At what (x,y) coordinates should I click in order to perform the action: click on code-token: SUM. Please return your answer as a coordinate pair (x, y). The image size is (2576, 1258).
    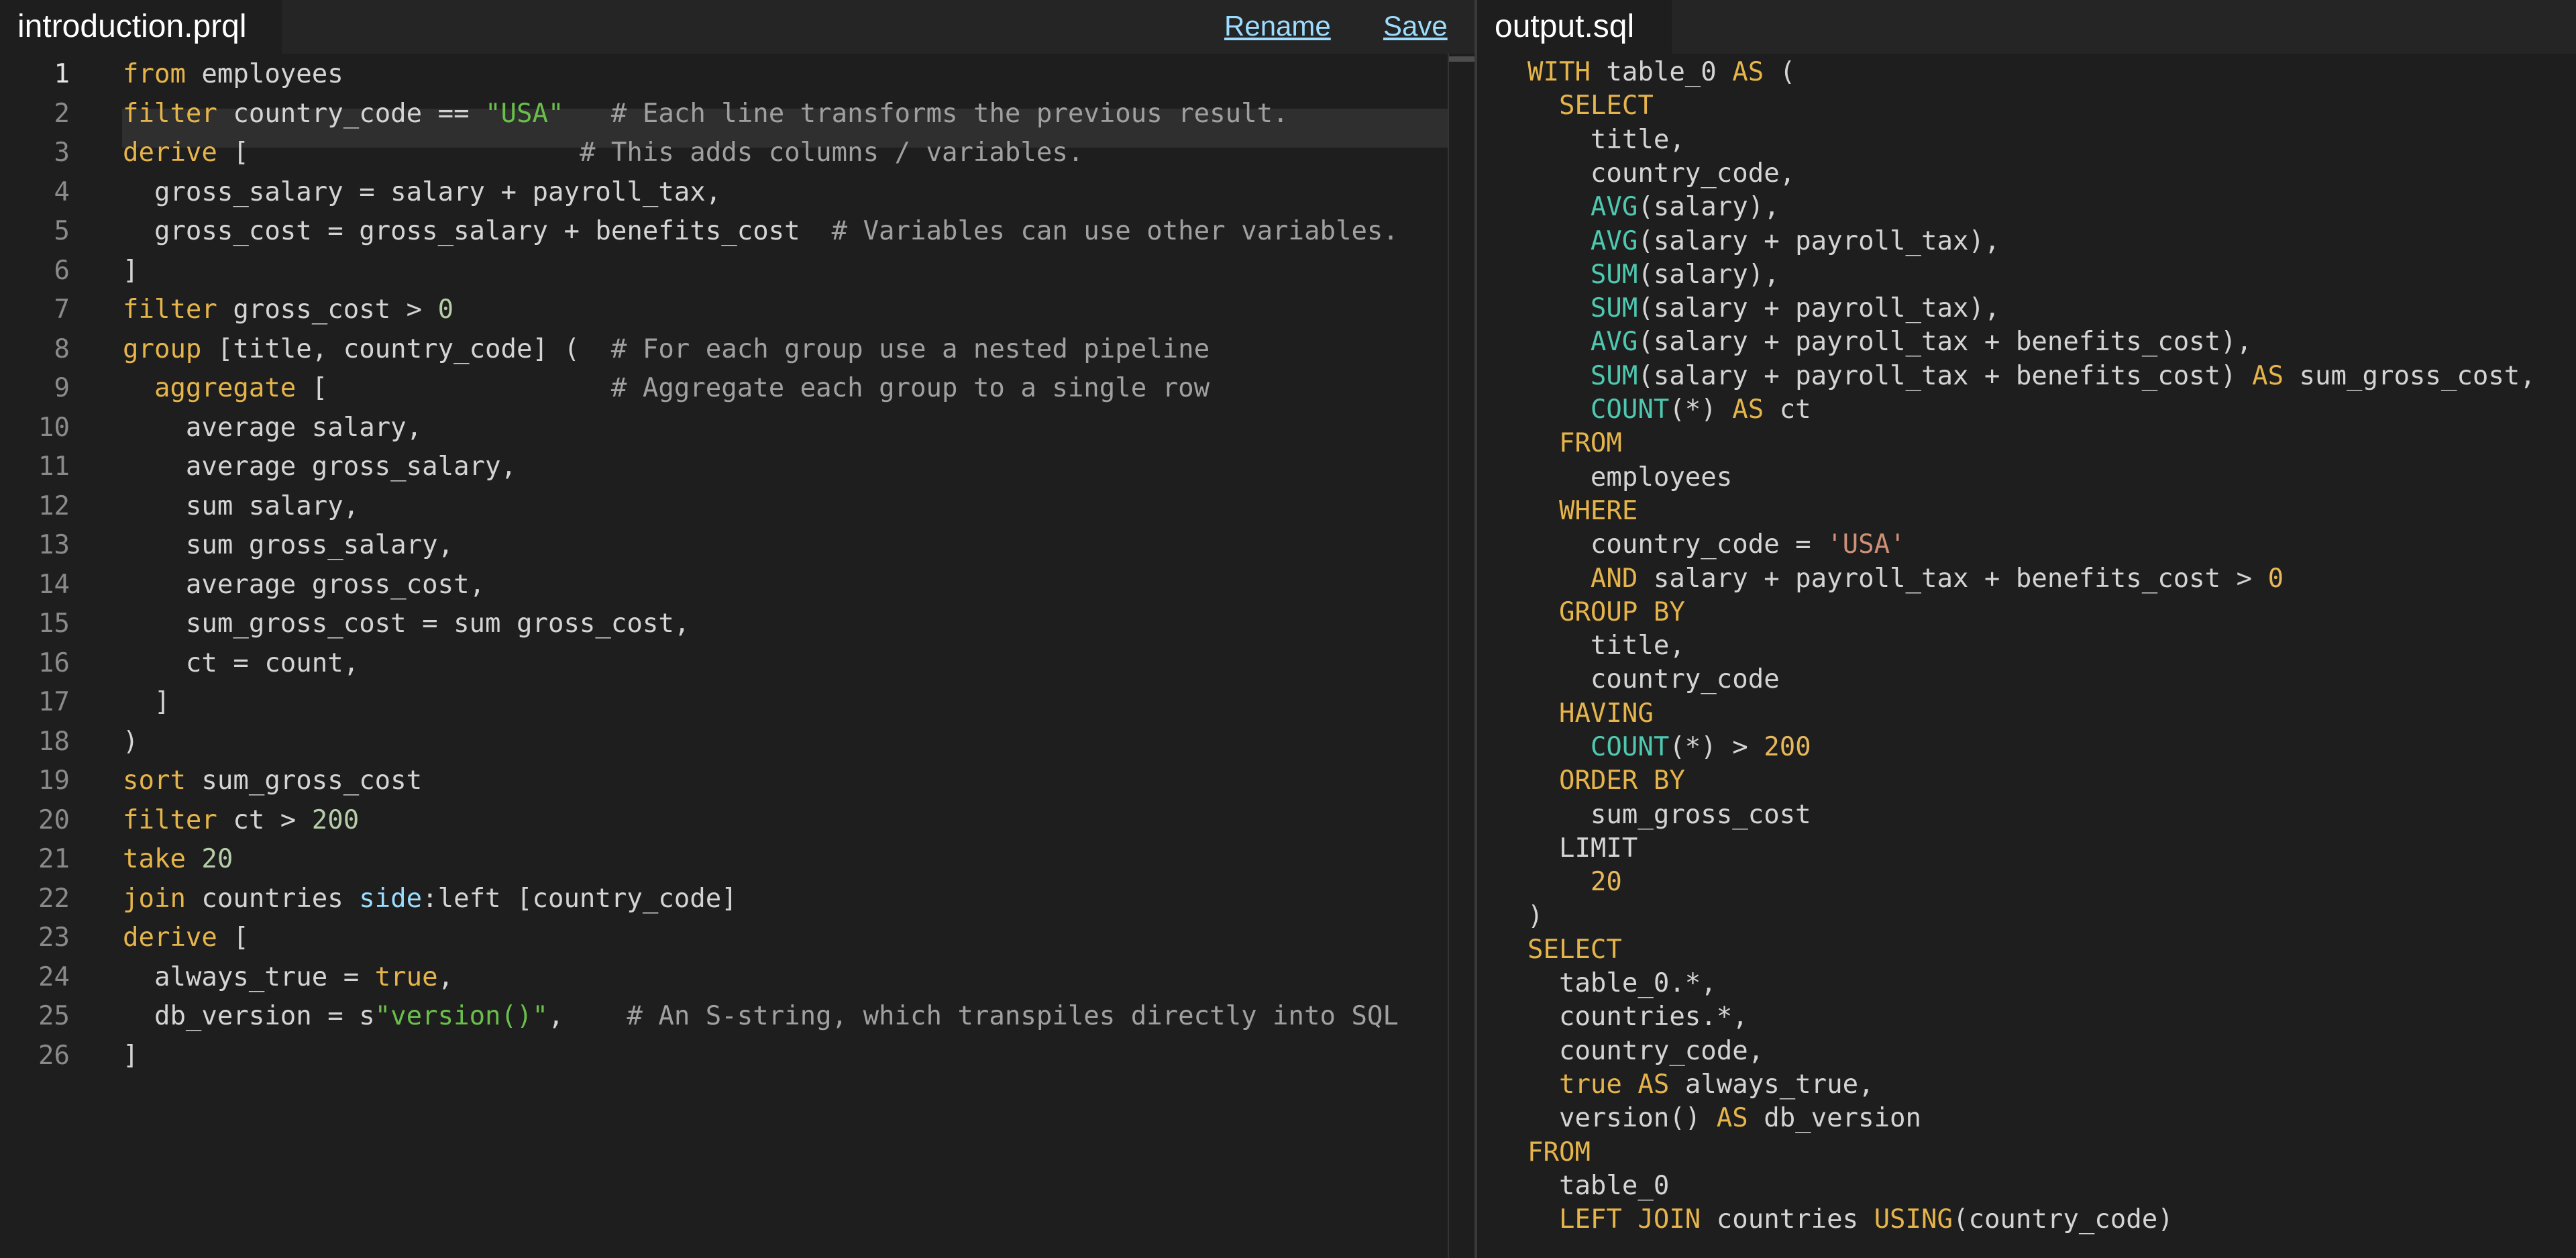
    Looking at the image, I should click on (1614, 308).